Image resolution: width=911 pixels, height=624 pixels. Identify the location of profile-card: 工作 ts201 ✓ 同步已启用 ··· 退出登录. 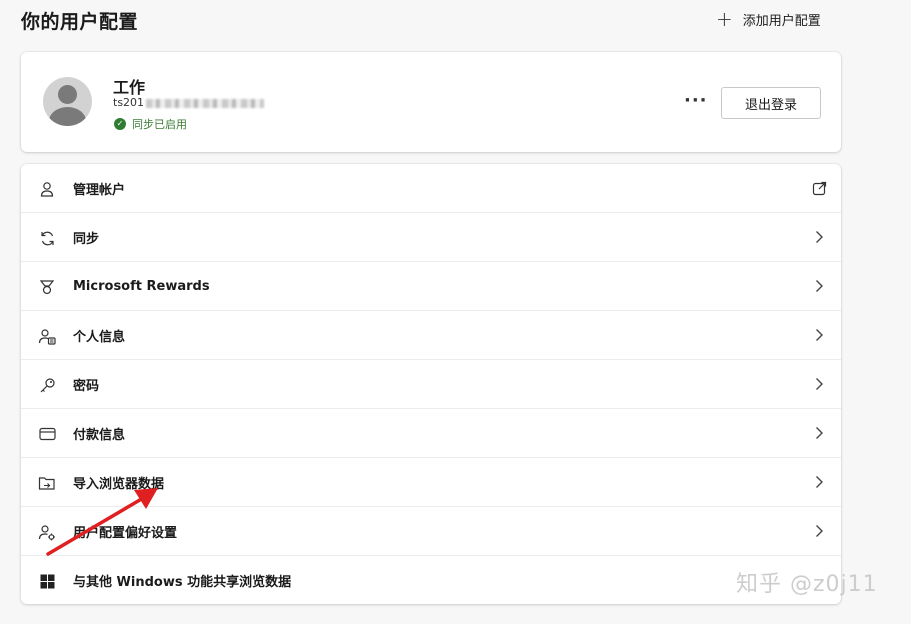
(431, 102).